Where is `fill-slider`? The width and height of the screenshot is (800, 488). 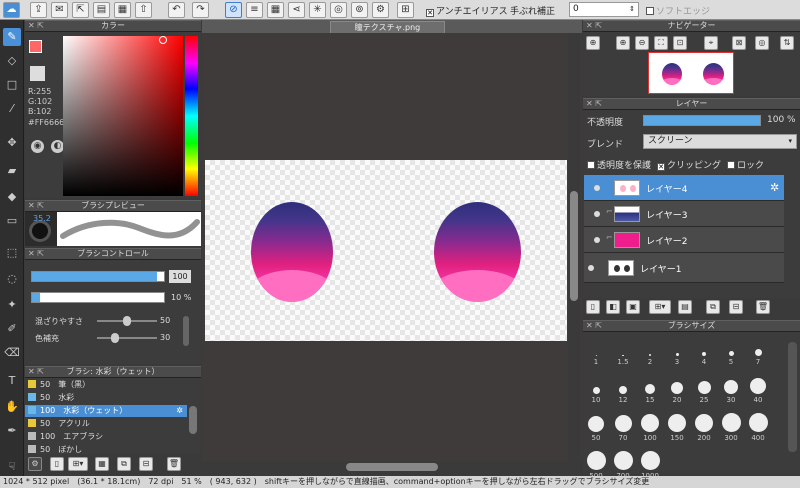 fill-slider is located at coordinates (127, 338).